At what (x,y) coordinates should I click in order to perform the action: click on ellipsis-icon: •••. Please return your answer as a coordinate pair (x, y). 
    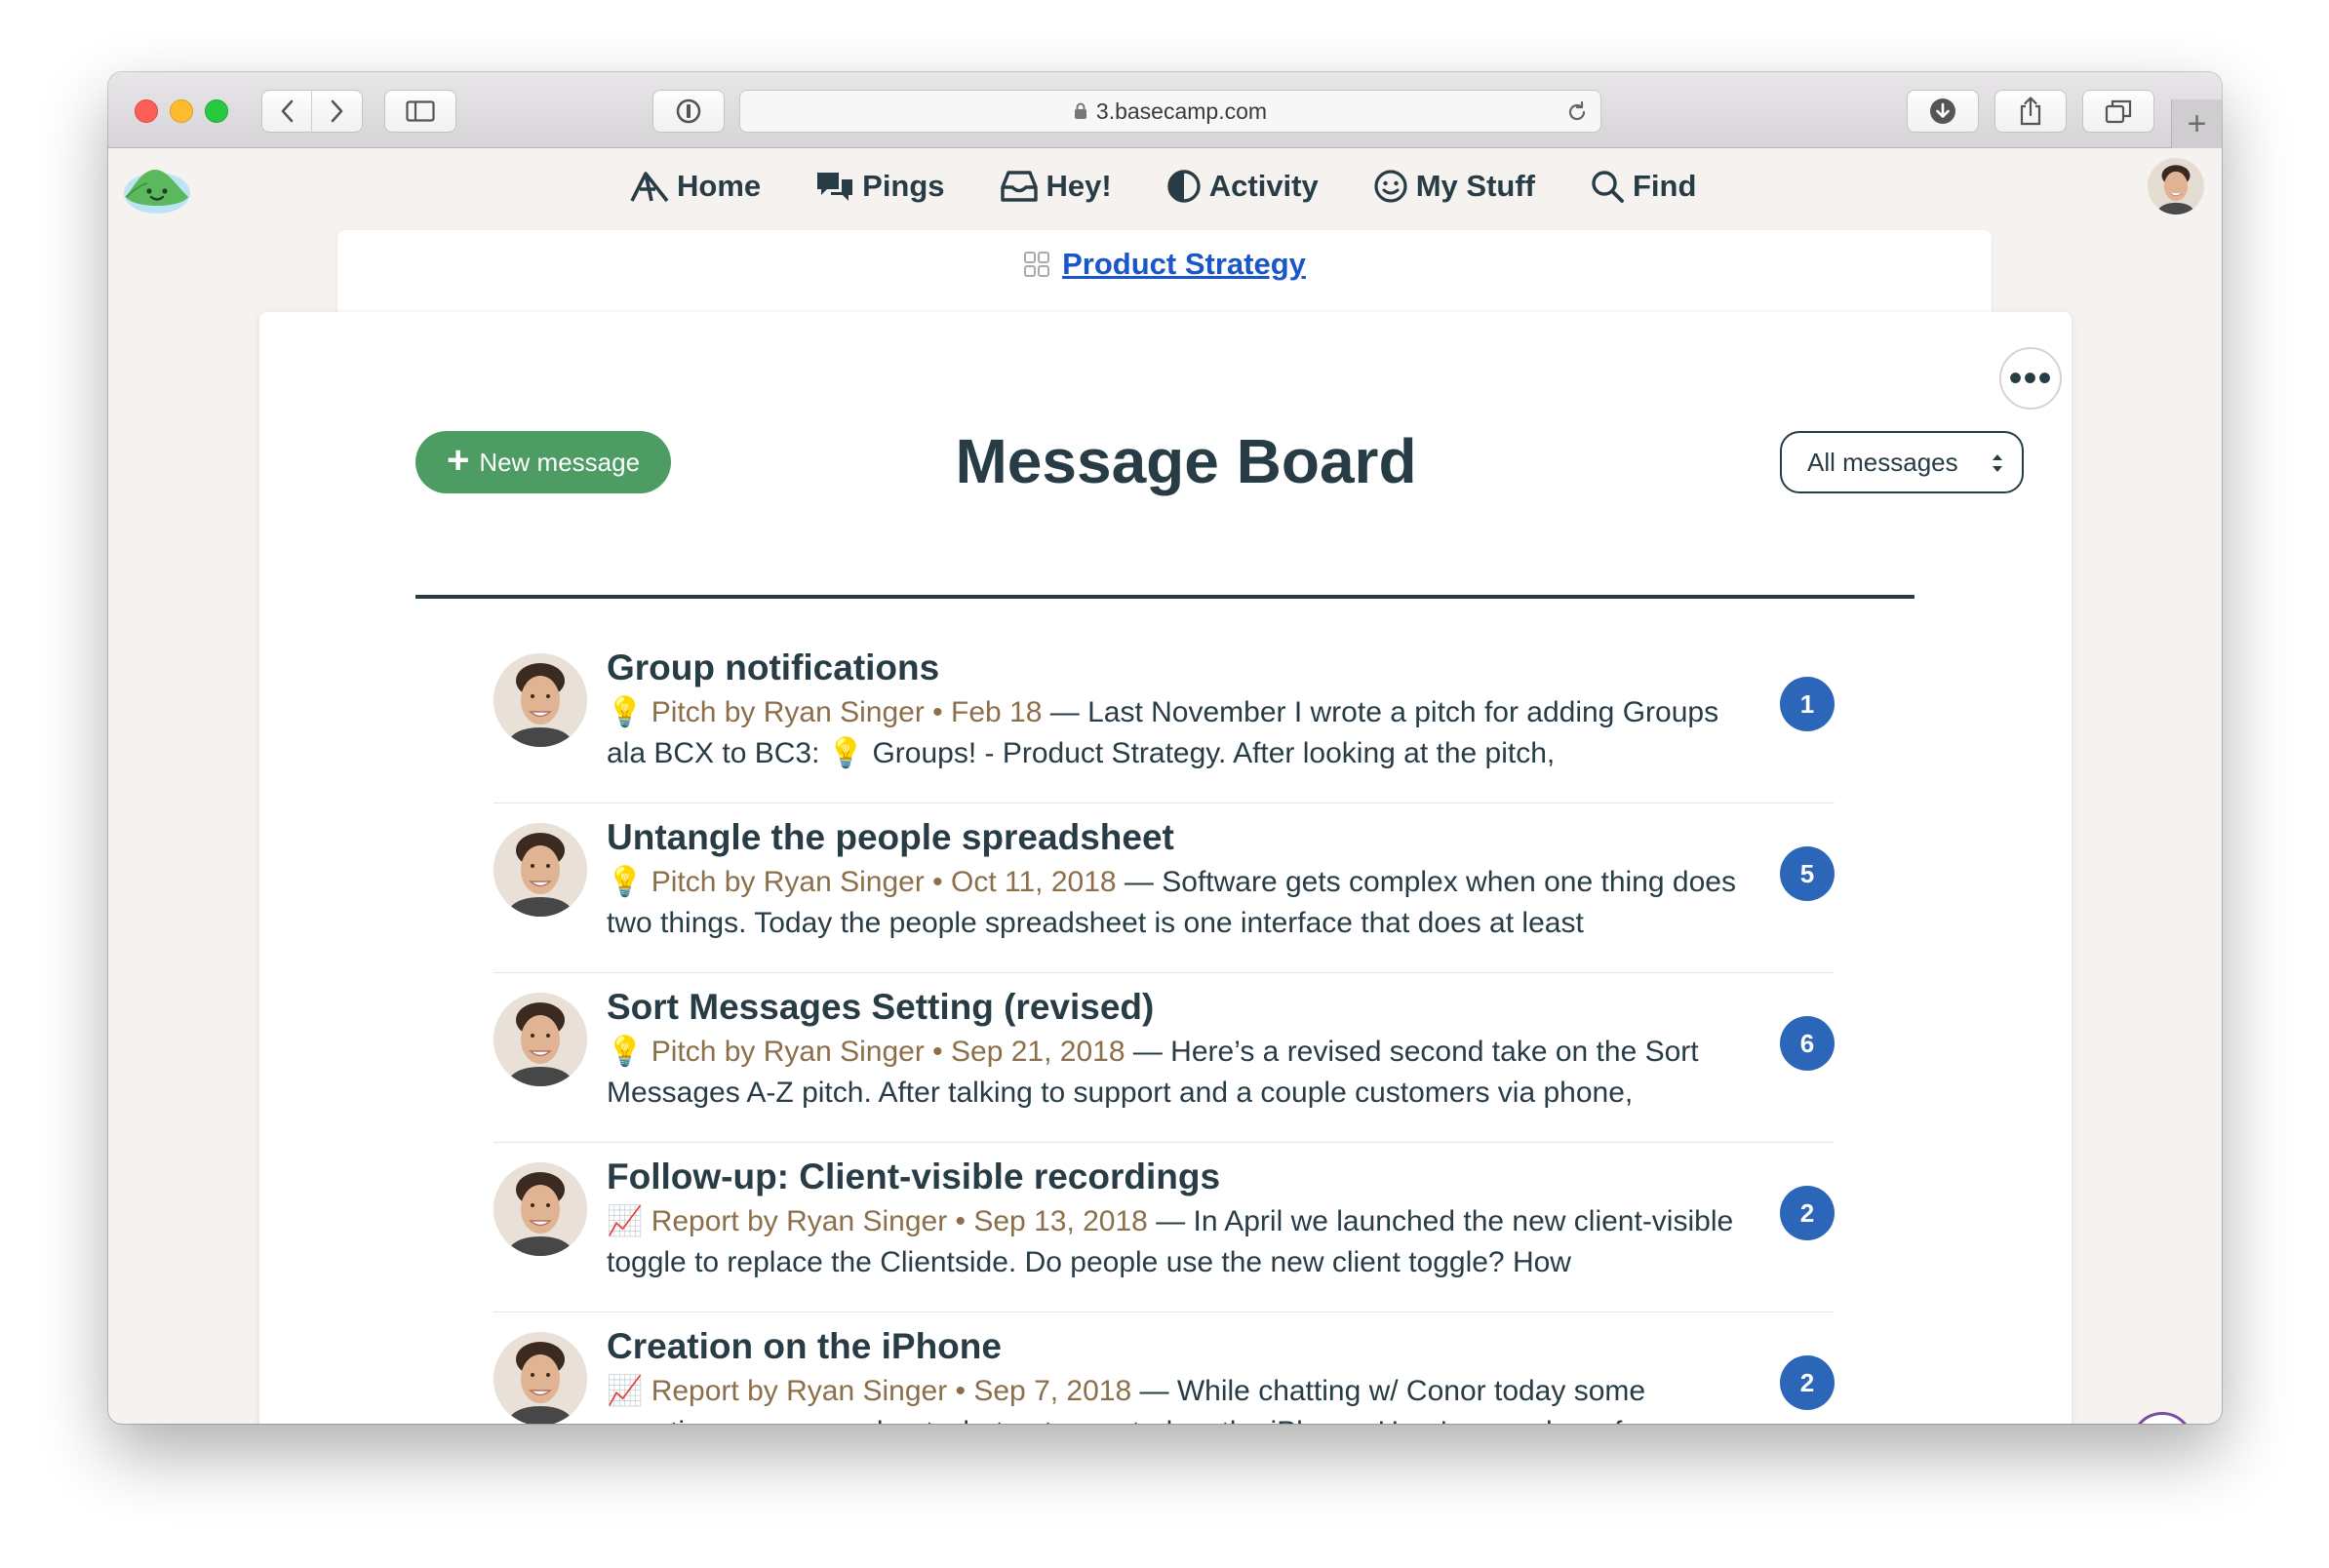
    Looking at the image, I should click on (2030, 378).